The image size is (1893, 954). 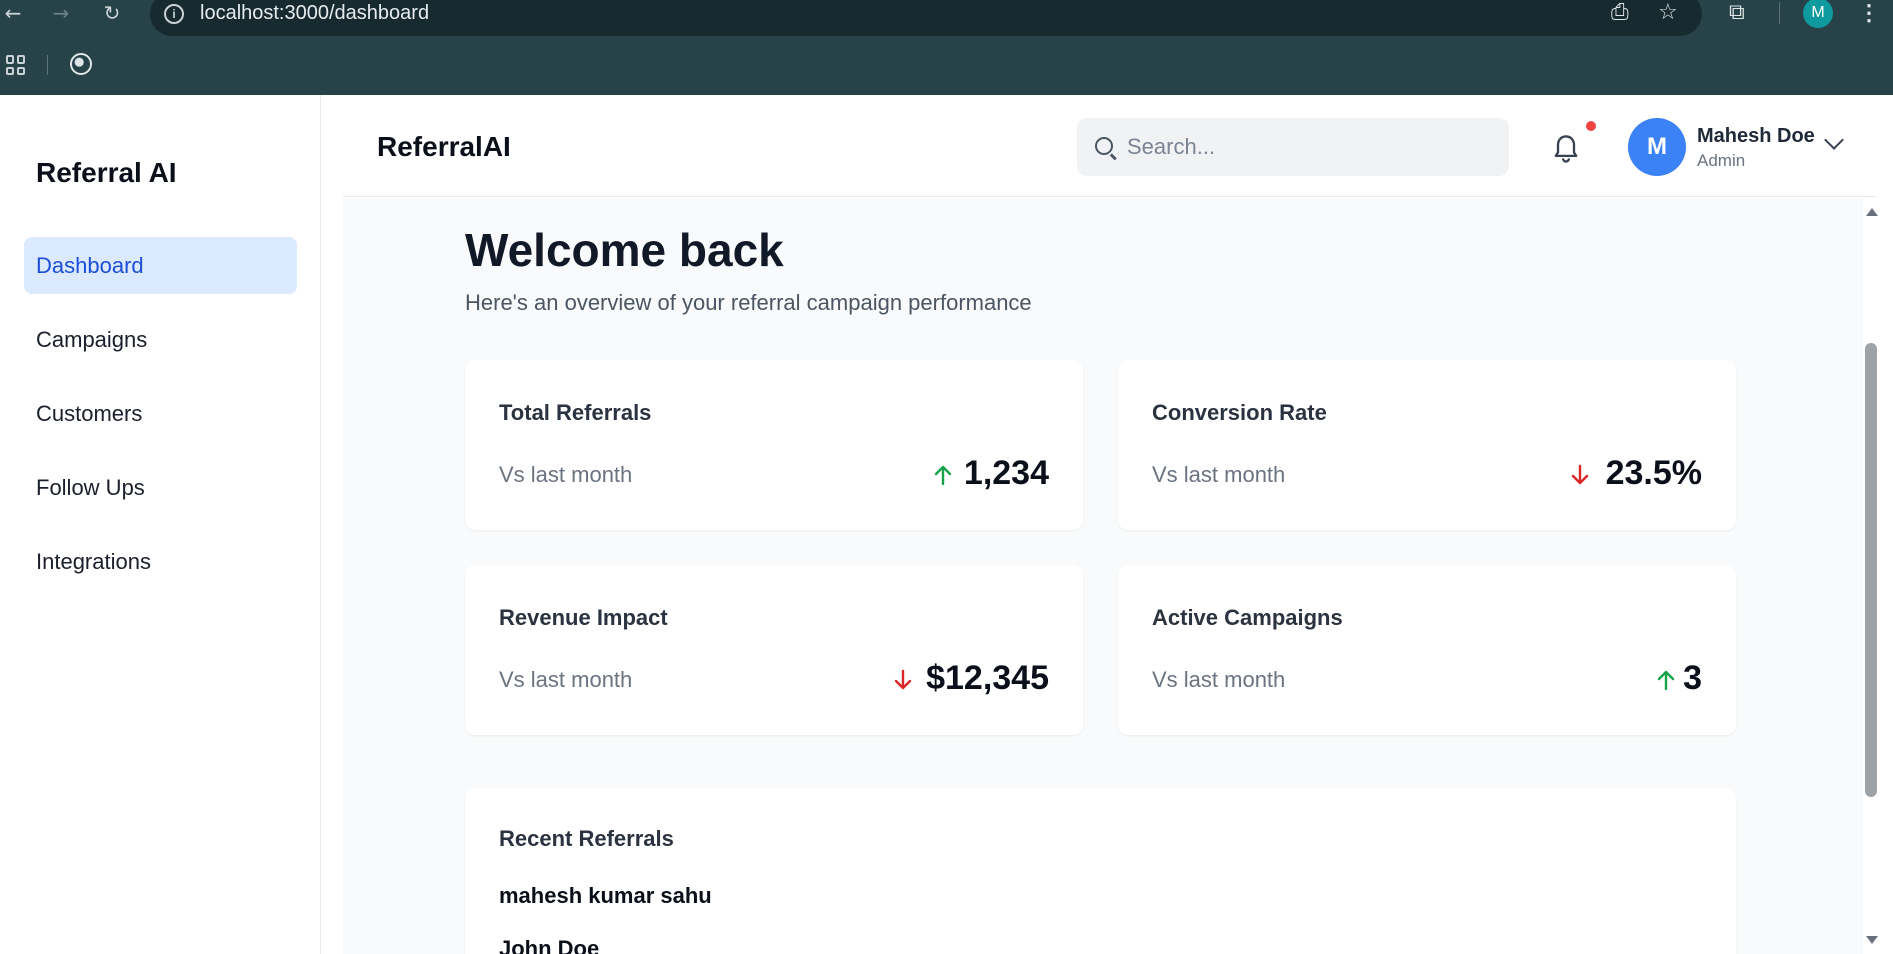 I want to click on stat-card-total-referrals: Total Referrals Vs last month 1,234, so click(x=774, y=445).